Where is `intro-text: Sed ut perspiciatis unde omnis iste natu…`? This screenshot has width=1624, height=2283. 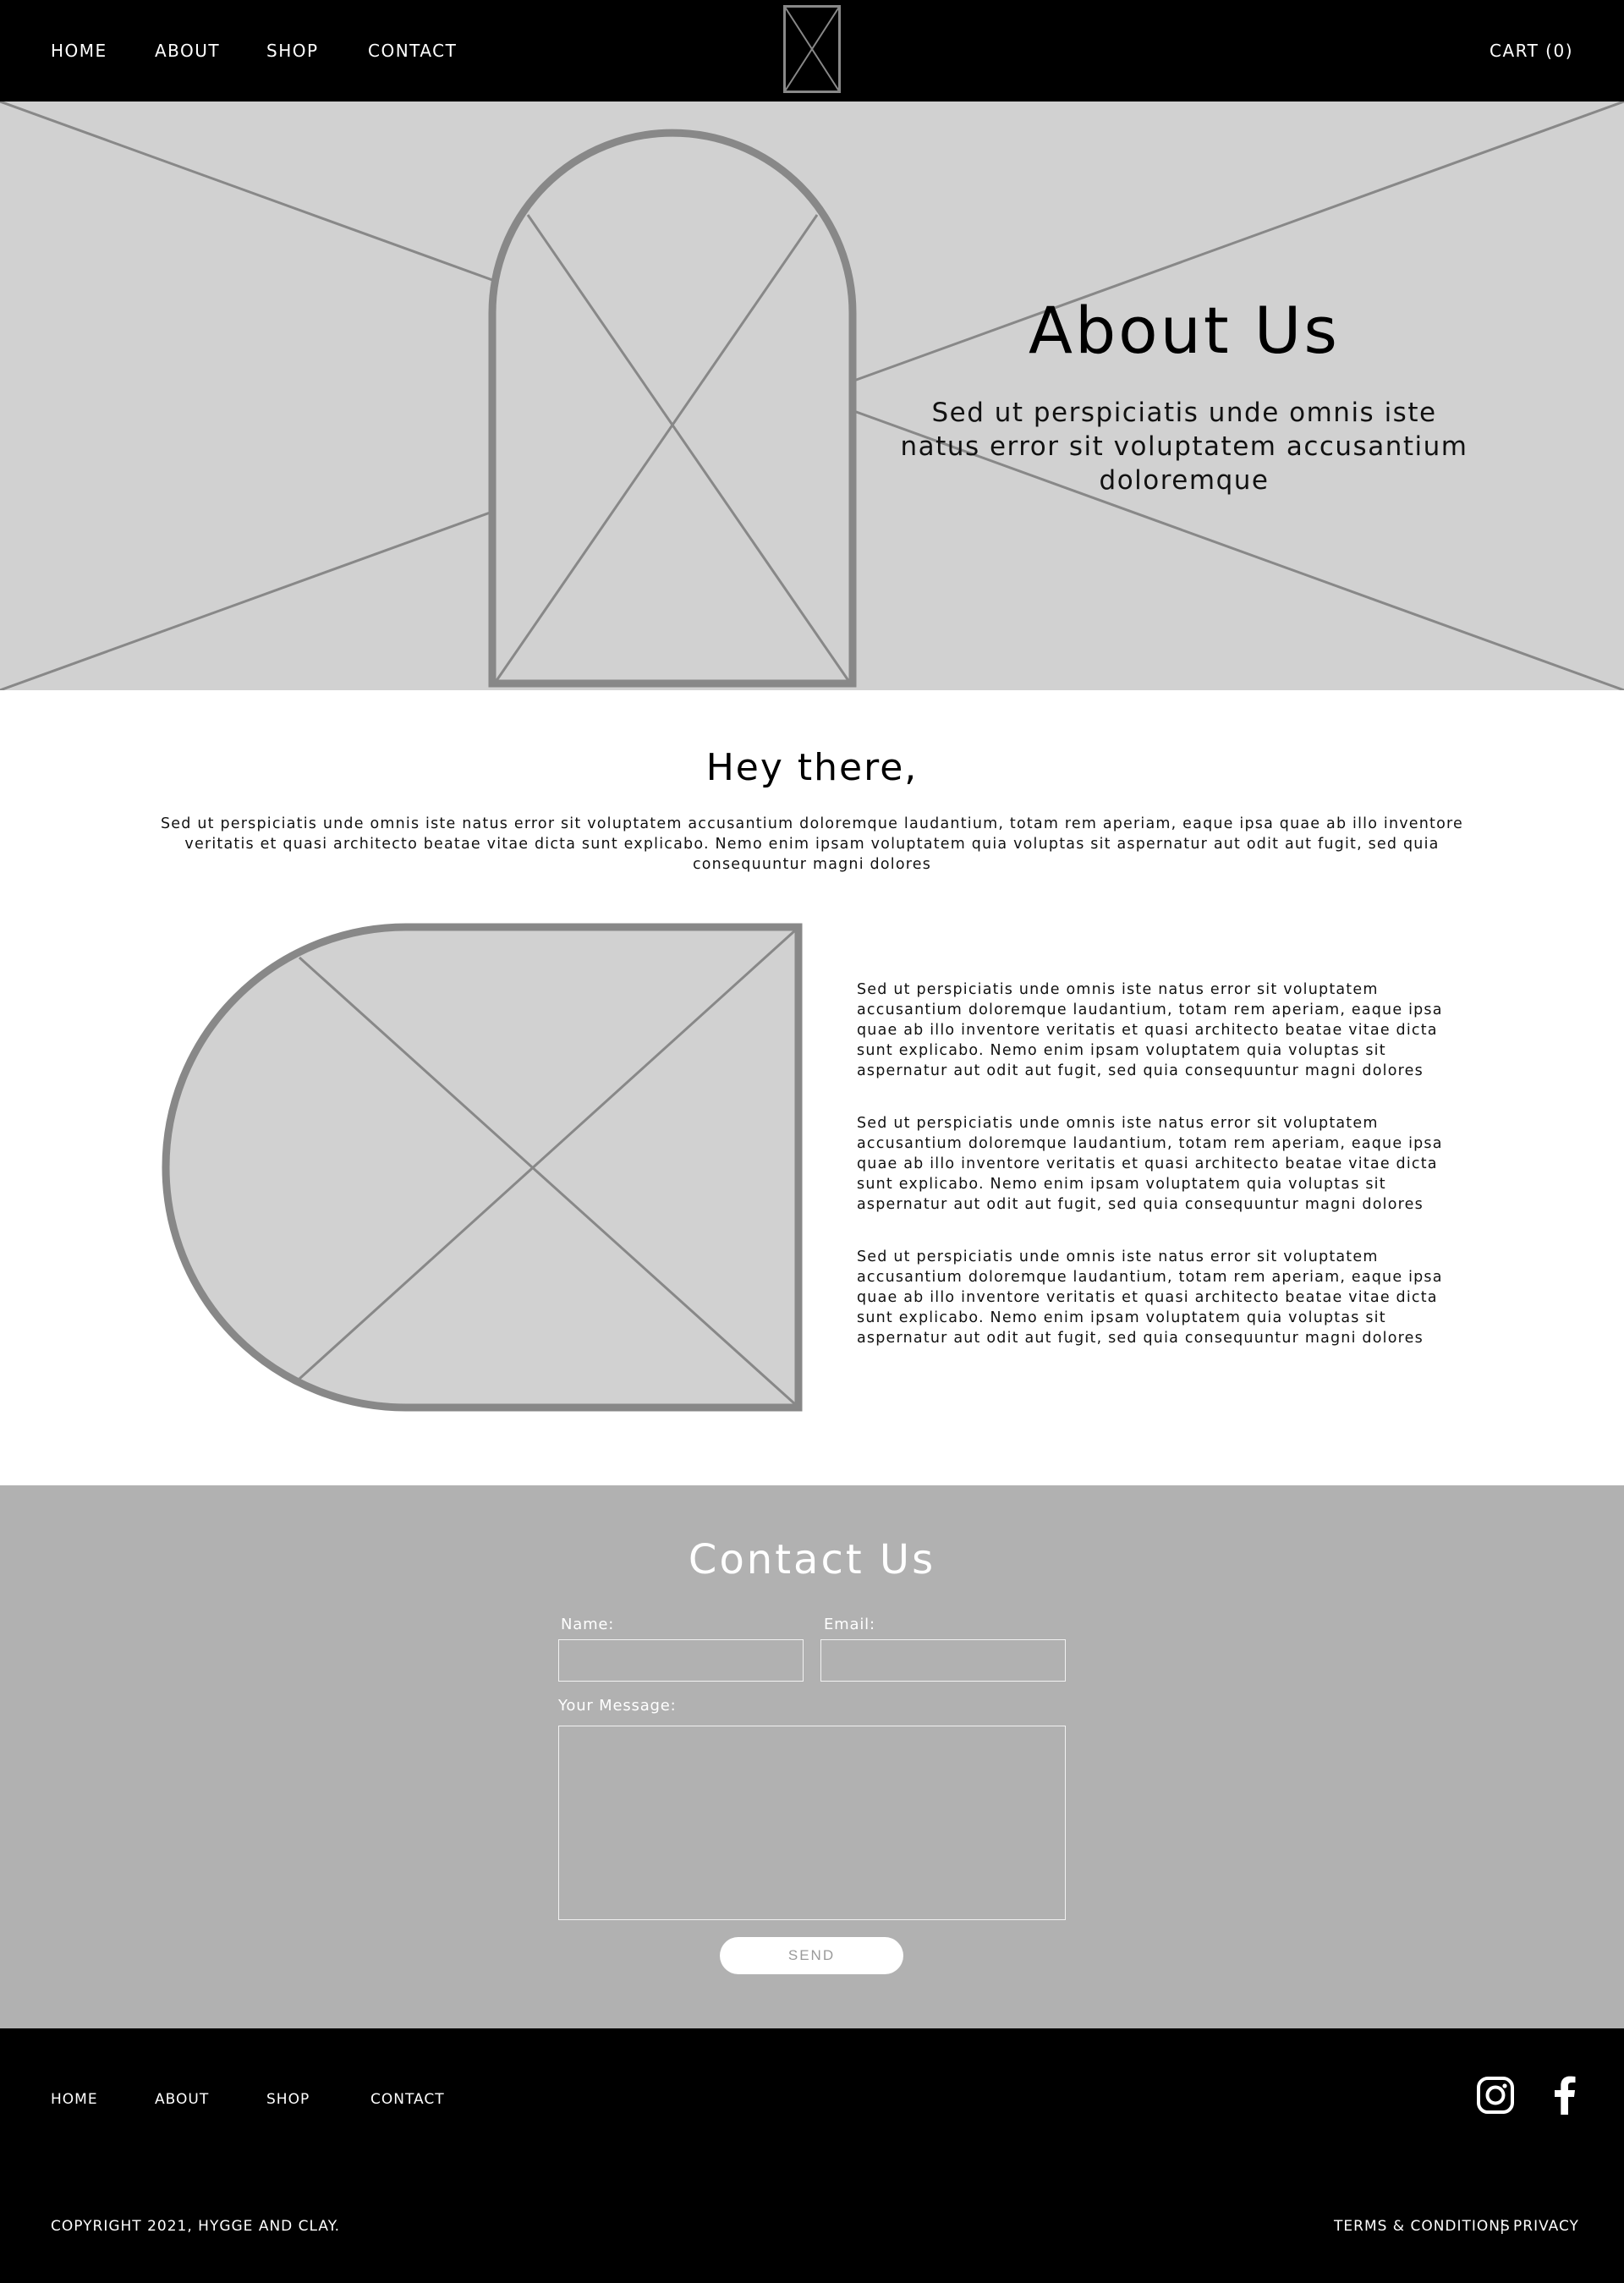 intro-text: Sed ut perspiciatis unde omnis iste natu… is located at coordinates (812, 844).